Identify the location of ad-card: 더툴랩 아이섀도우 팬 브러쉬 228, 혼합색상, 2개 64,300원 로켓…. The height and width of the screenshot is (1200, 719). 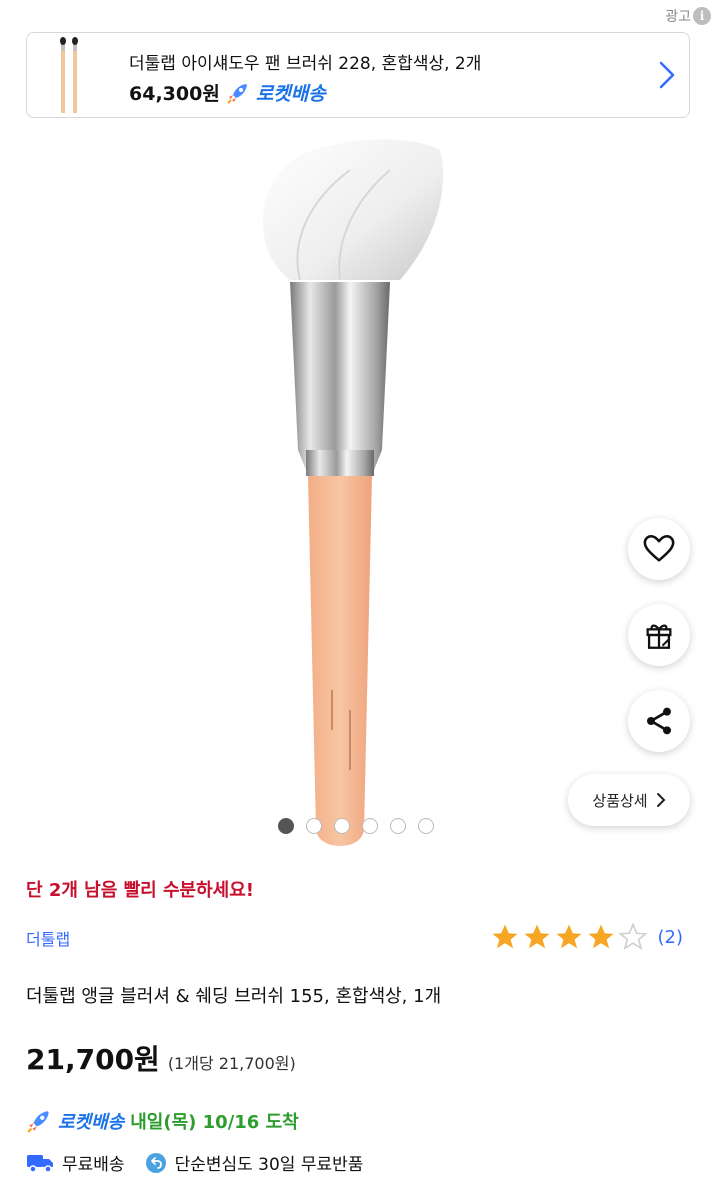
(358, 75).